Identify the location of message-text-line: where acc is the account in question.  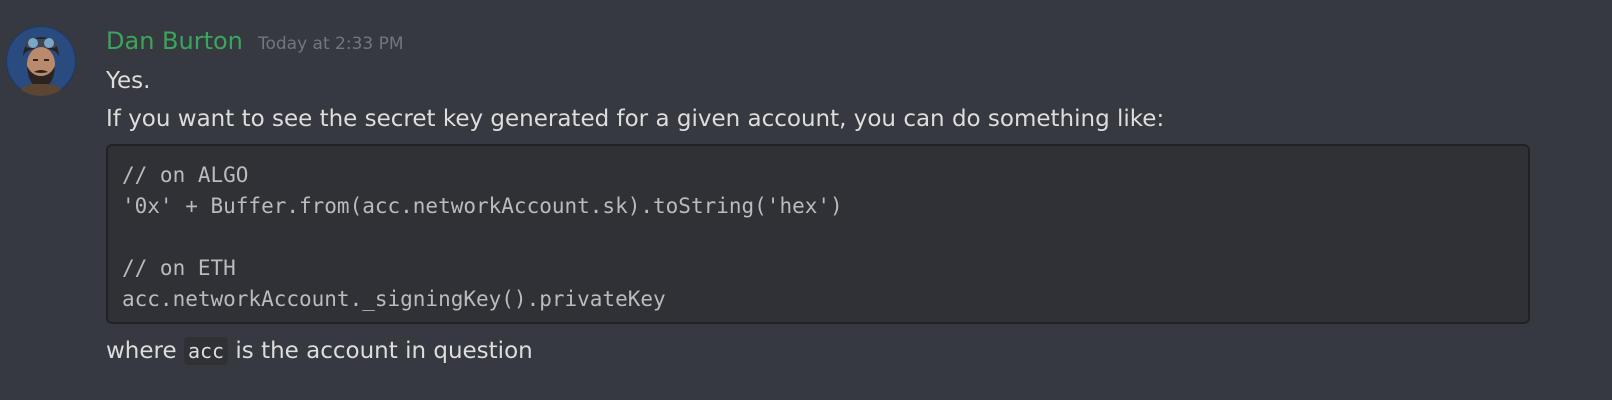
(859, 351).